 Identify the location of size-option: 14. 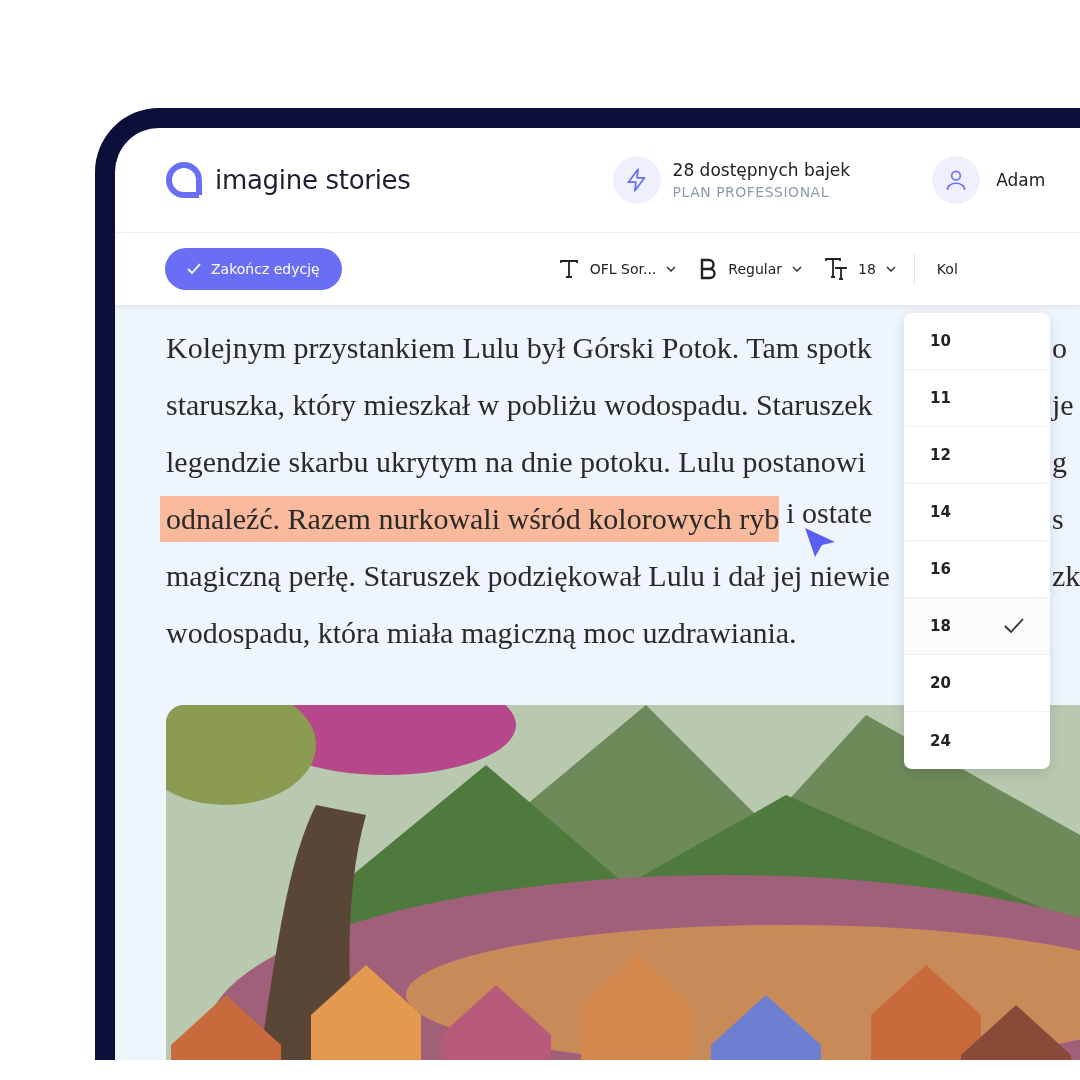
(977, 512).